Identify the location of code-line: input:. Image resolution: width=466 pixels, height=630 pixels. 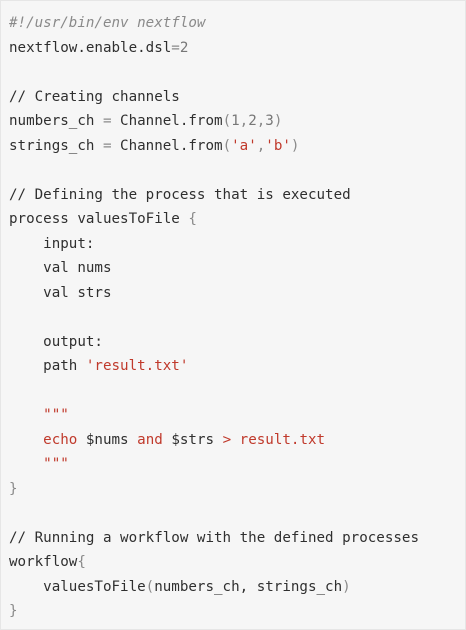
(214, 244).